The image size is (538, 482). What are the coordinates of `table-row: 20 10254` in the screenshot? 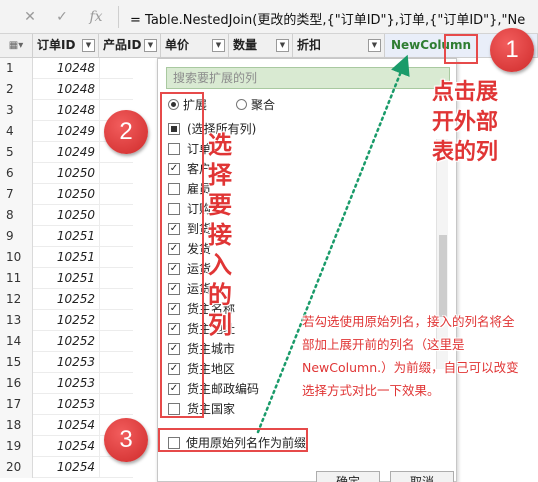 It's located at (66, 467).